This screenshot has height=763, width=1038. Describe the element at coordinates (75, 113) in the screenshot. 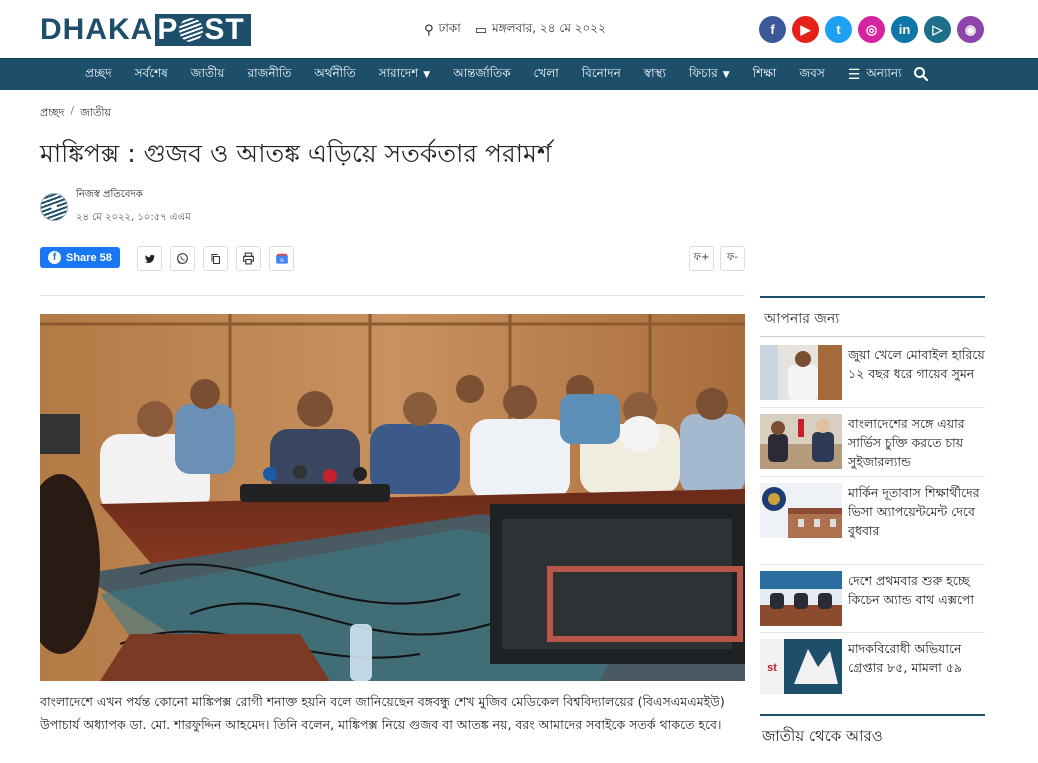

I see `breadcrumb: প্রচ্ছদ / জাতীয়` at that location.